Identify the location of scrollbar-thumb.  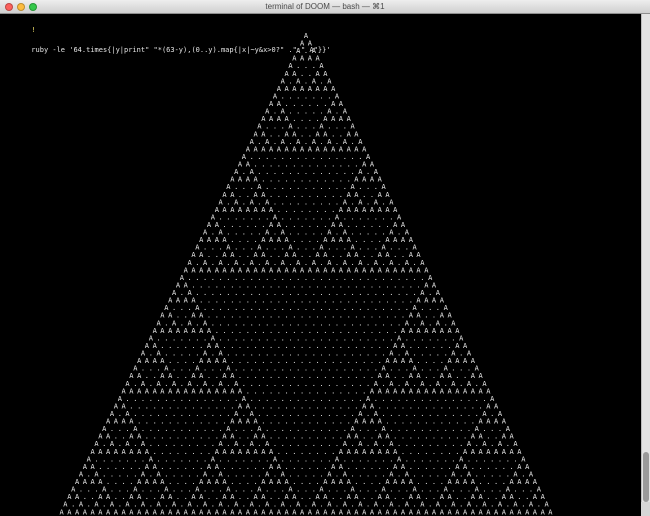
(646, 477).